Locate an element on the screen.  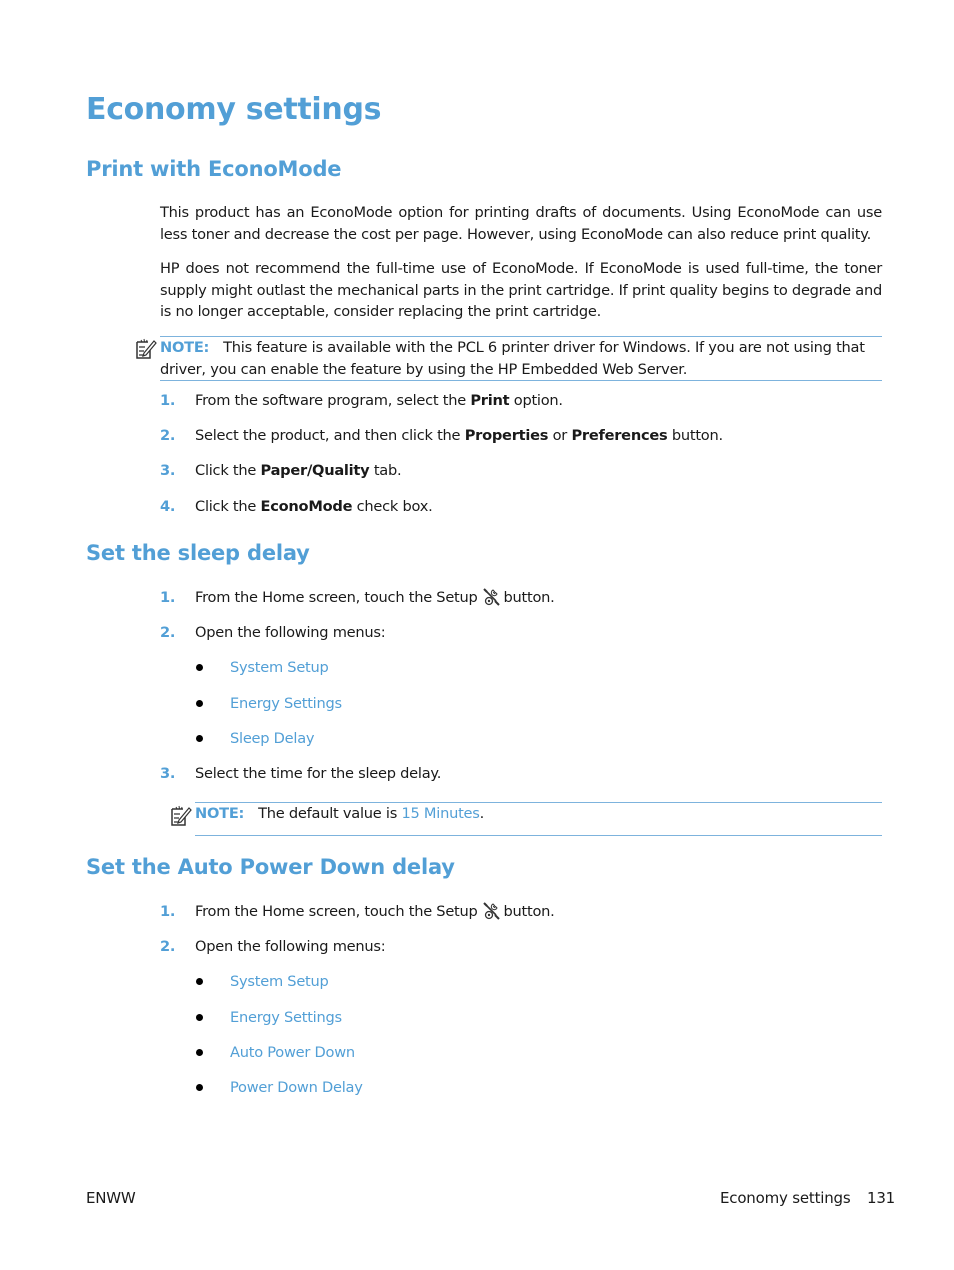
menu-path-item: Auto Power Down is located at coordinates (275, 1052).